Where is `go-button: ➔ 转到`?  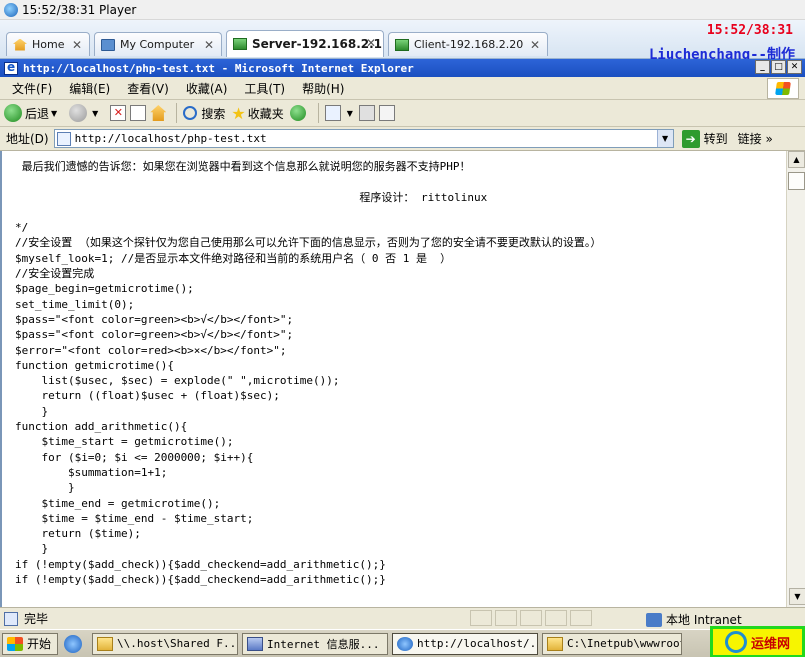
go-button: ➔ 转到 is located at coordinates (704, 138).